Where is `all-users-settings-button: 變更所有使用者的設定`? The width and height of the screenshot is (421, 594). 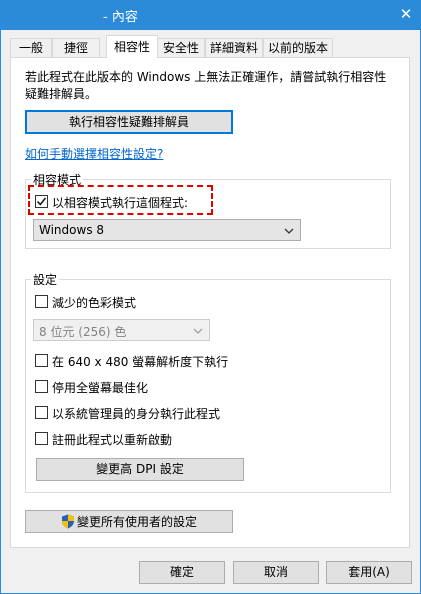
all-users-settings-button: 變更所有使用者的設定 is located at coordinates (129, 521).